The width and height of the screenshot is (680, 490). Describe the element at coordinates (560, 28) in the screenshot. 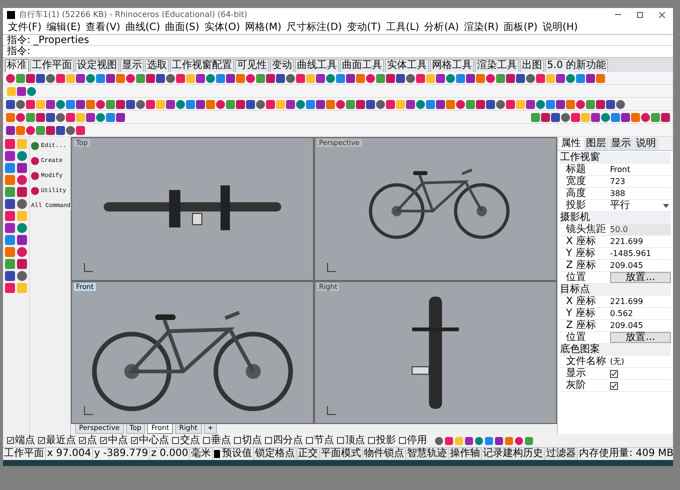

I see `menu-item: 说明(H)` at that location.